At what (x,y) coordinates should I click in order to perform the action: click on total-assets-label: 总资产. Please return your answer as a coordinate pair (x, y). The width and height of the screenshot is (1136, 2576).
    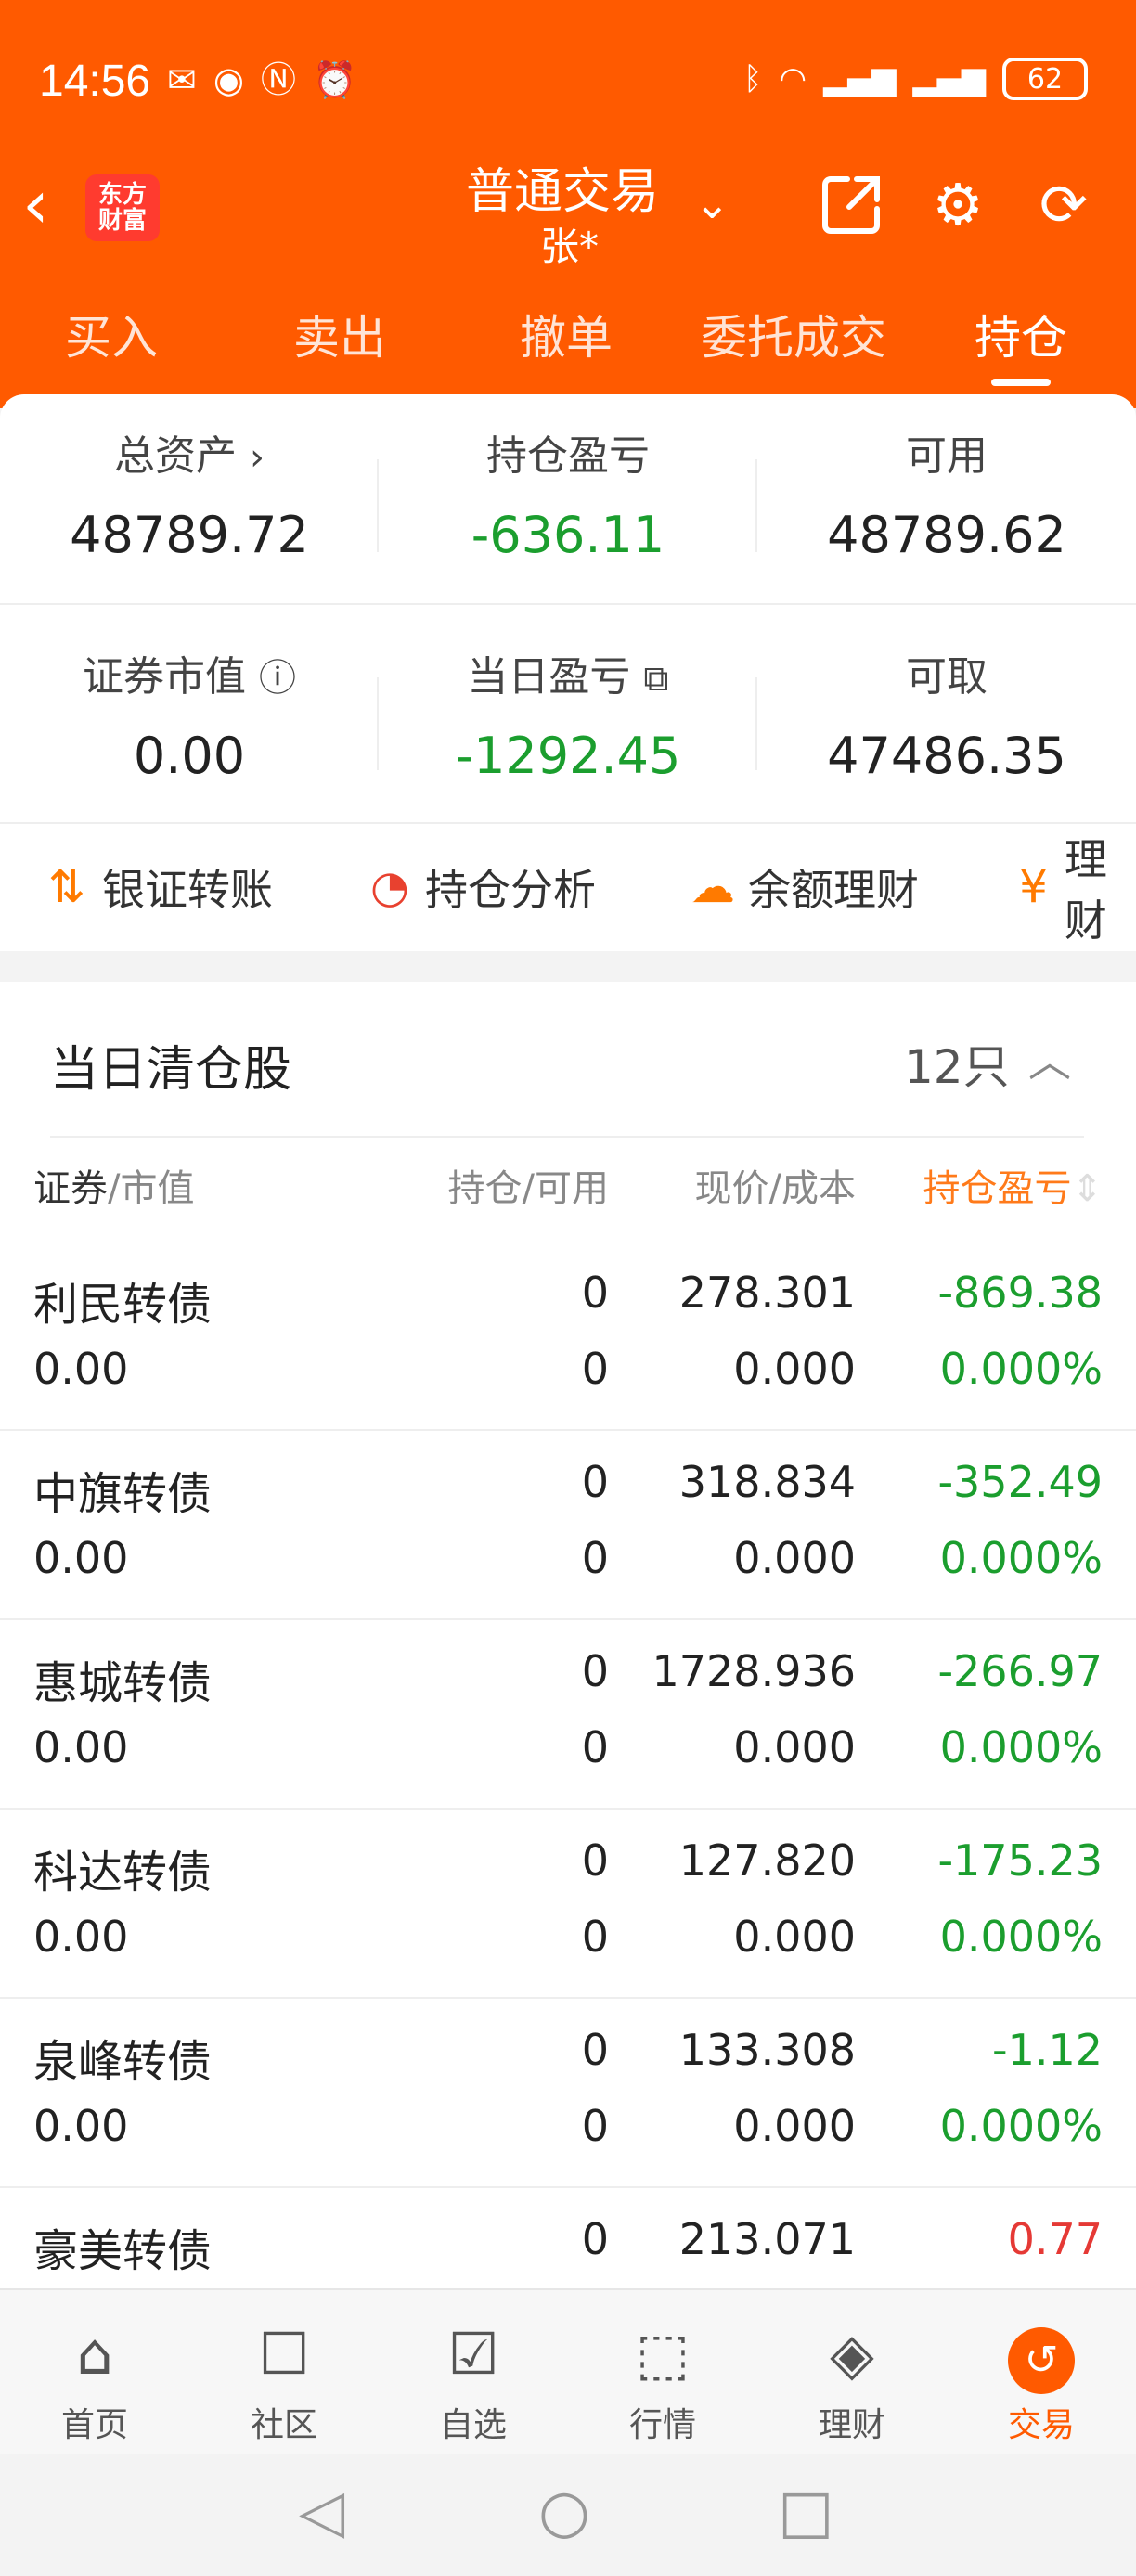
    Looking at the image, I should click on (175, 456).